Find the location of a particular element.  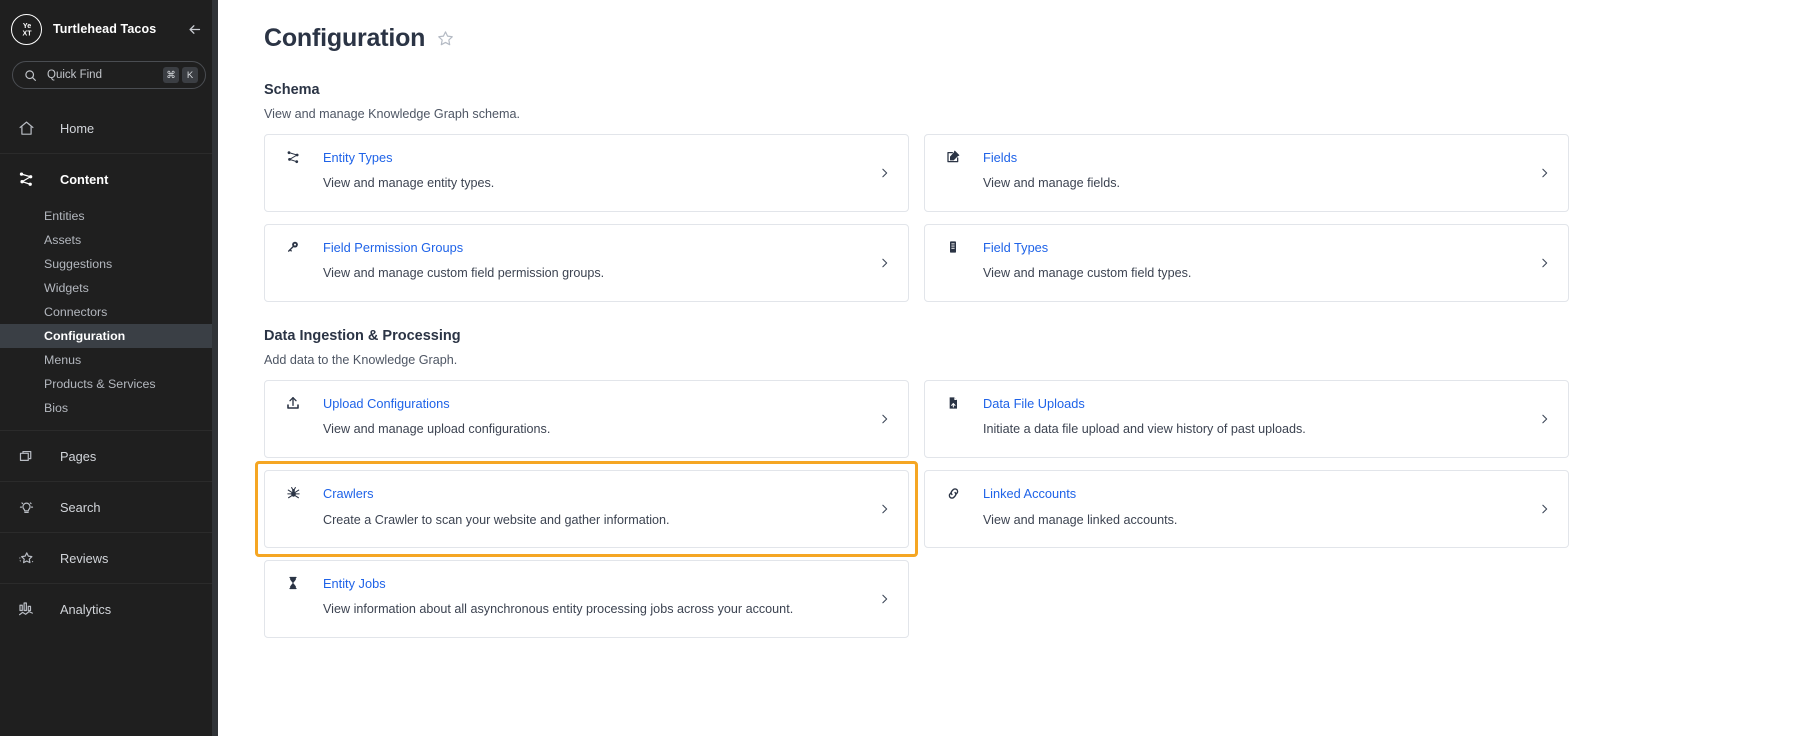

sidebar-item-widgets: Widgets is located at coordinates (109, 288).